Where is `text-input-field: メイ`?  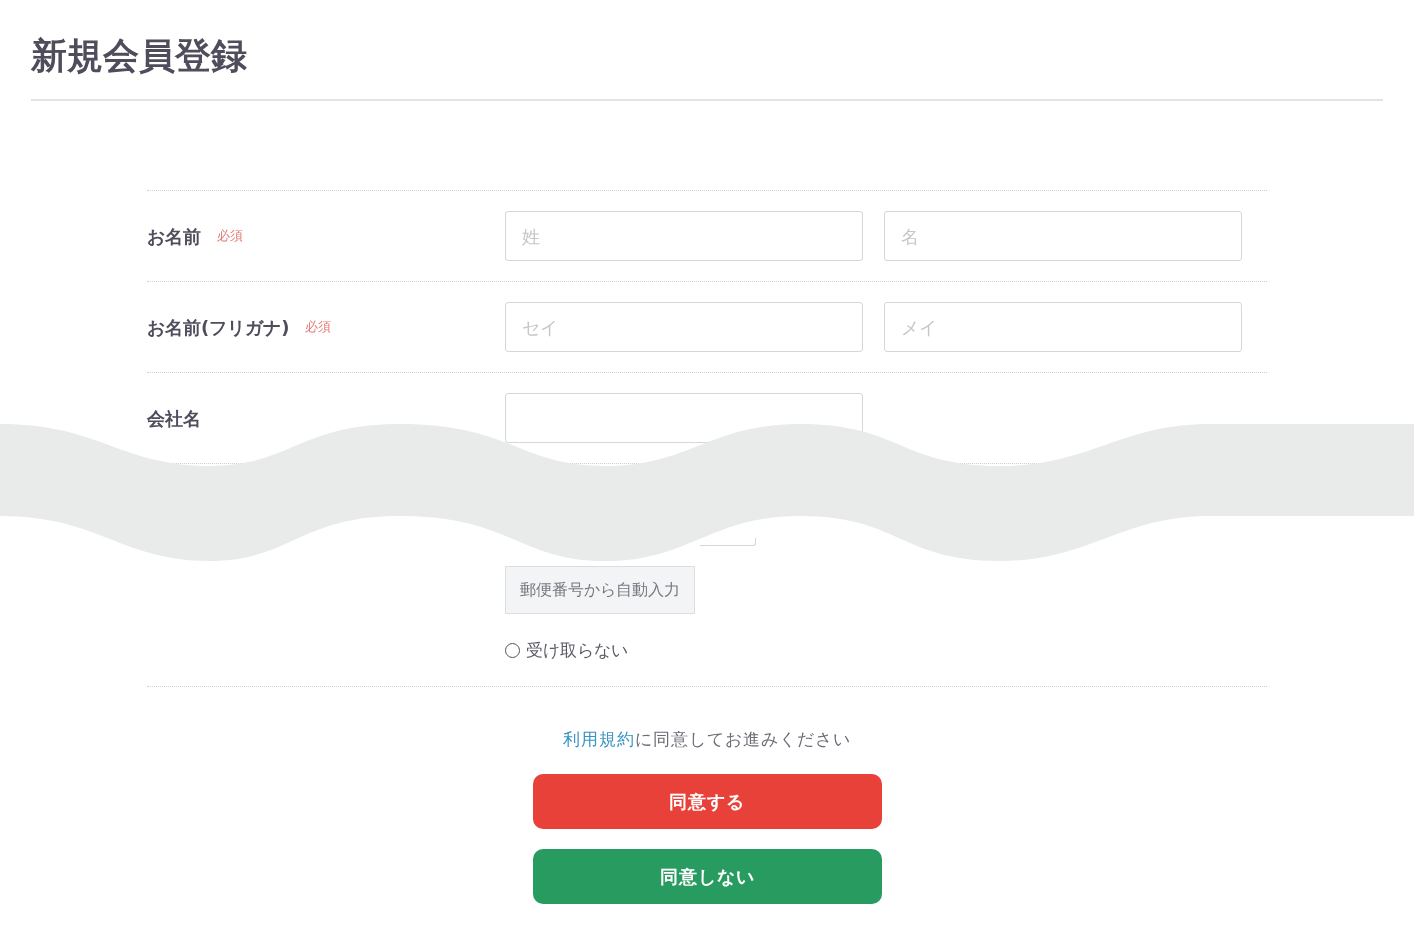 text-input-field: メイ is located at coordinates (1063, 327).